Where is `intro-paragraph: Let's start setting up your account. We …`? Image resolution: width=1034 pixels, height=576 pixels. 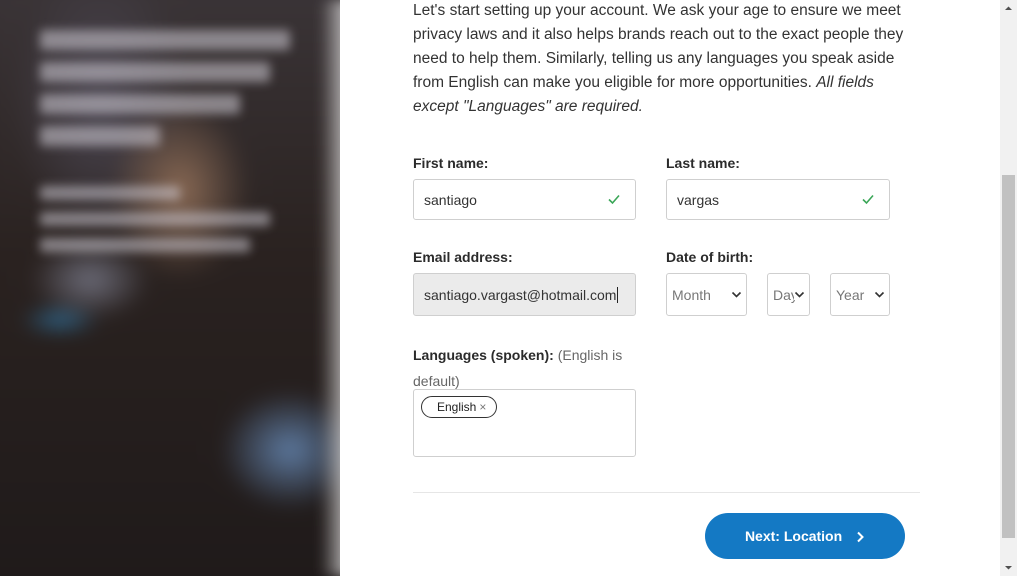
intro-paragraph: Let's start setting up your account. We … is located at coordinates (663, 59).